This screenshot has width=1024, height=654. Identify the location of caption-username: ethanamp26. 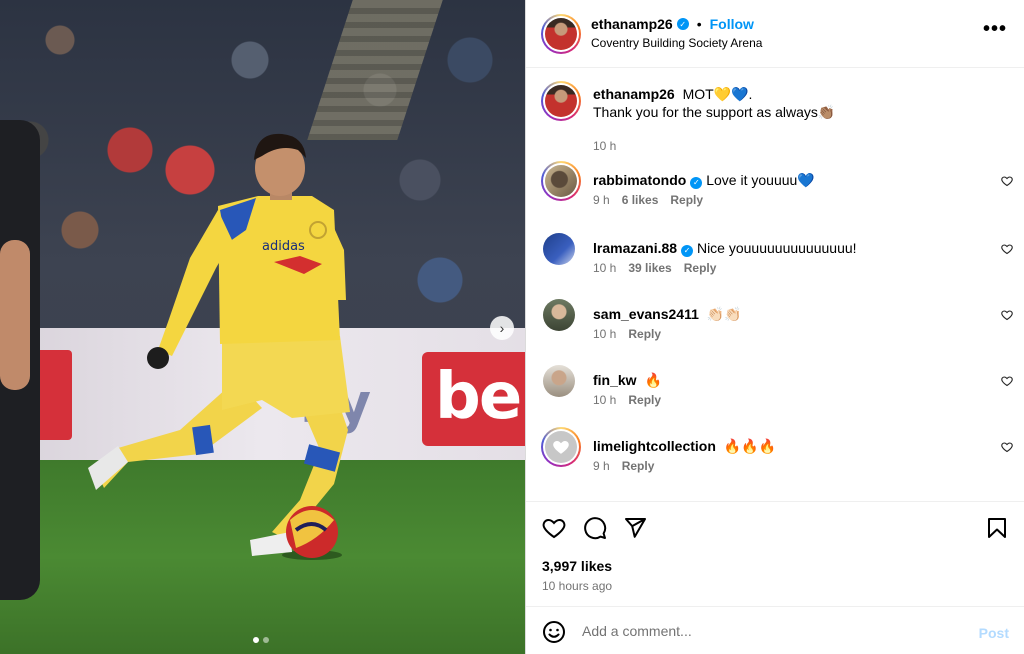
(634, 94).